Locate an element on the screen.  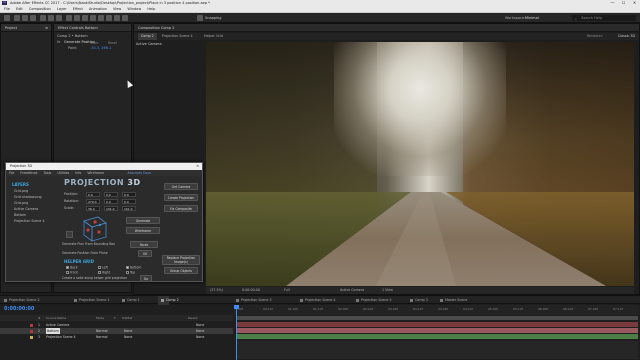
resolution-dropdown: Full is located at coordinates (287, 290).